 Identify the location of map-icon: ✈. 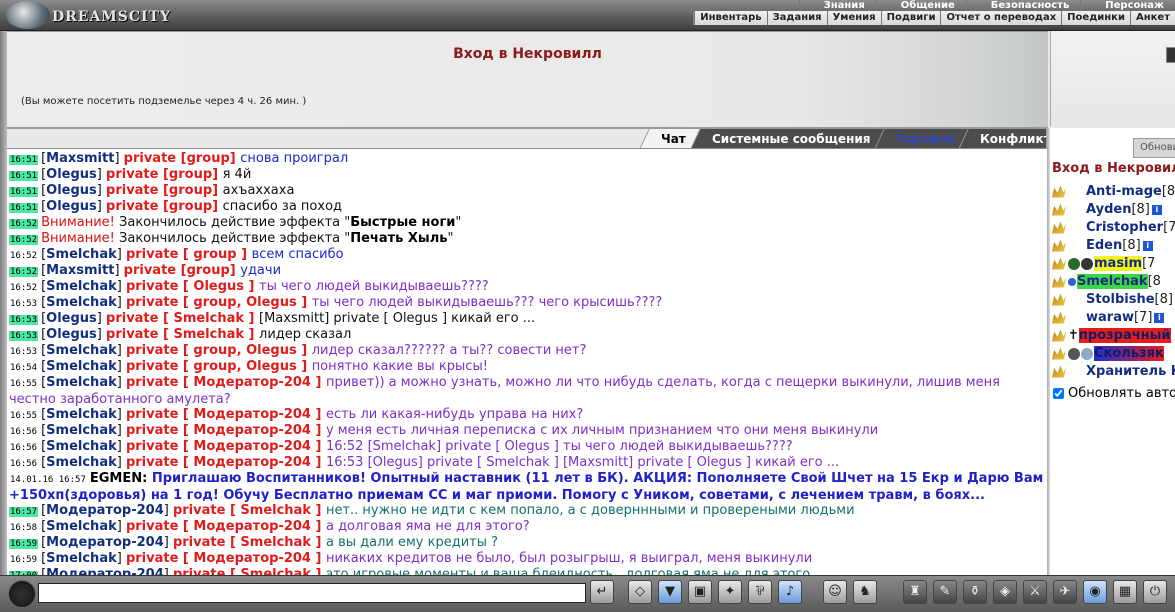
(1065, 592).